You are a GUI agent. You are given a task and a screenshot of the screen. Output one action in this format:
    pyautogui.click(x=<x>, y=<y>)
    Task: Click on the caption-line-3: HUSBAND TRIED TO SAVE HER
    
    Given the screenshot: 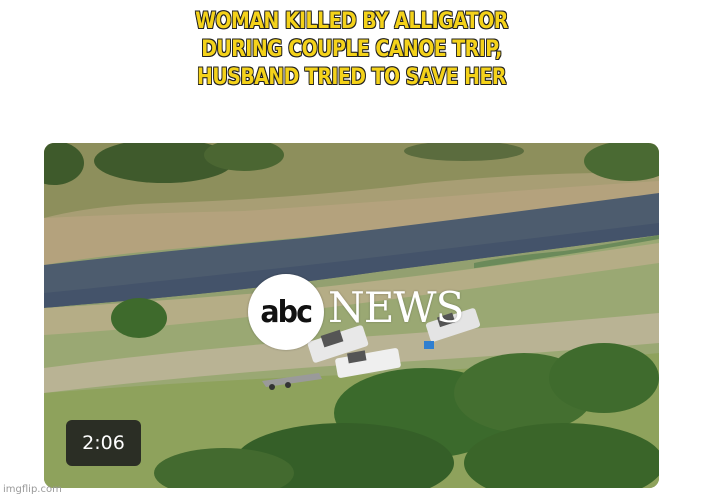 What is the action you would take?
    pyautogui.click(x=351, y=77)
    